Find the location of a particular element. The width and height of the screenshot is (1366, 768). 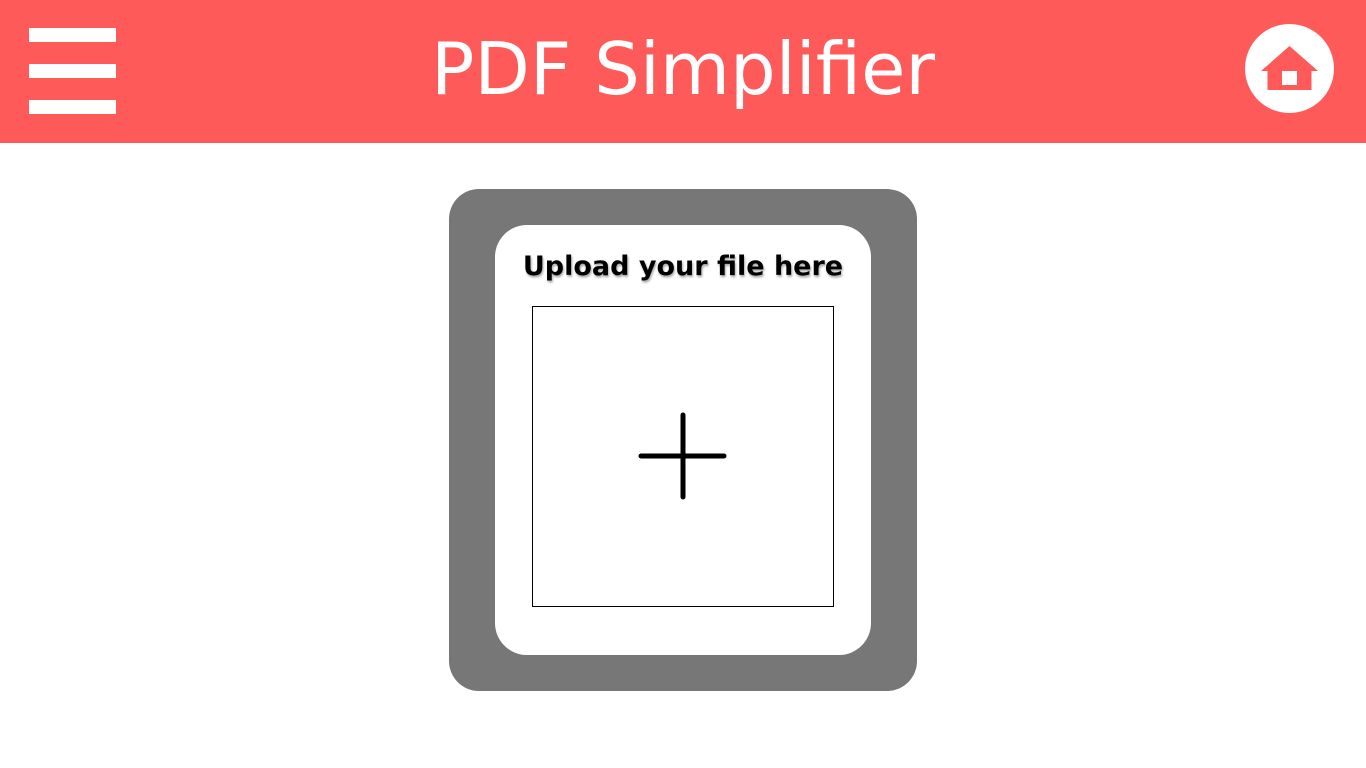

upload-heading: Upload your file here is located at coordinates (683, 266).